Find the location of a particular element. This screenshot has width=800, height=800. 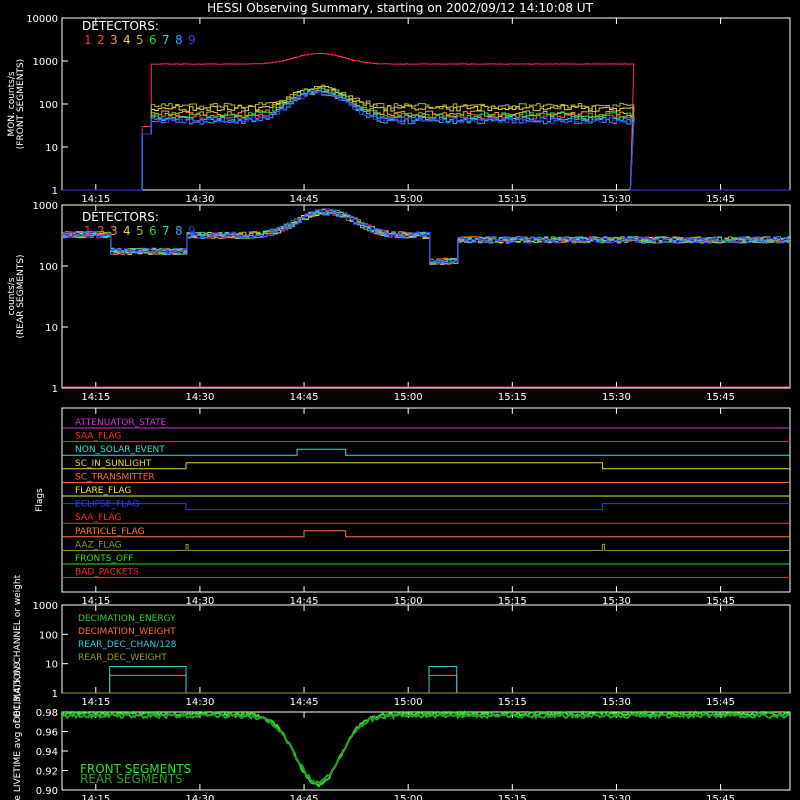

decimation-legend-3: REAR_DEC_WEIGHT is located at coordinates (122, 658).